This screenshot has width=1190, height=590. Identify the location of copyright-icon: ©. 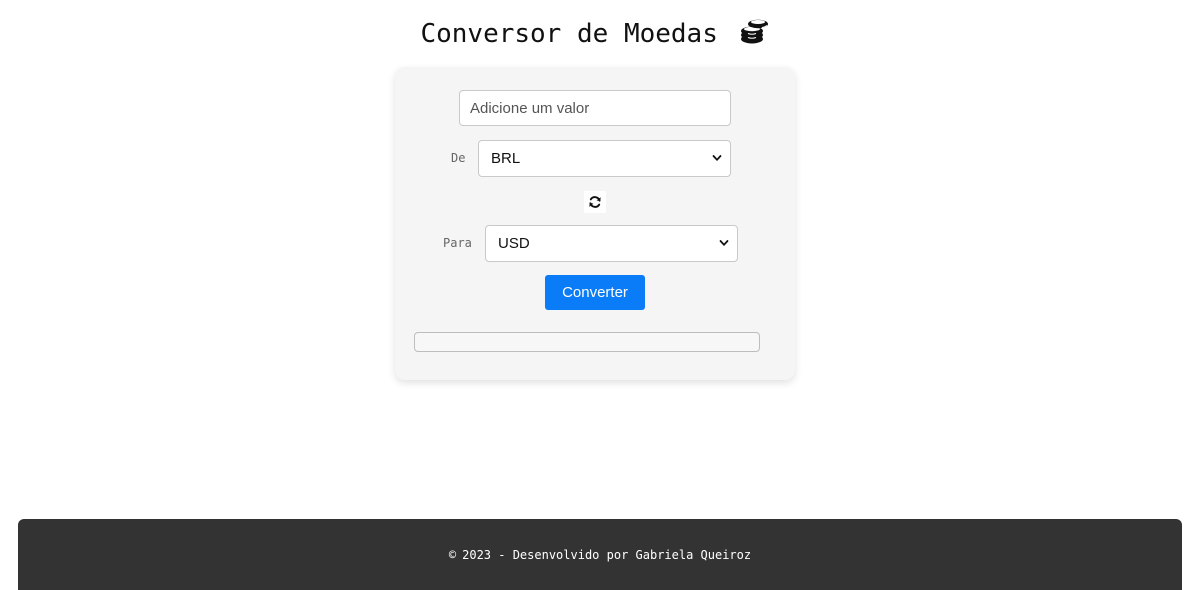
(452, 554).